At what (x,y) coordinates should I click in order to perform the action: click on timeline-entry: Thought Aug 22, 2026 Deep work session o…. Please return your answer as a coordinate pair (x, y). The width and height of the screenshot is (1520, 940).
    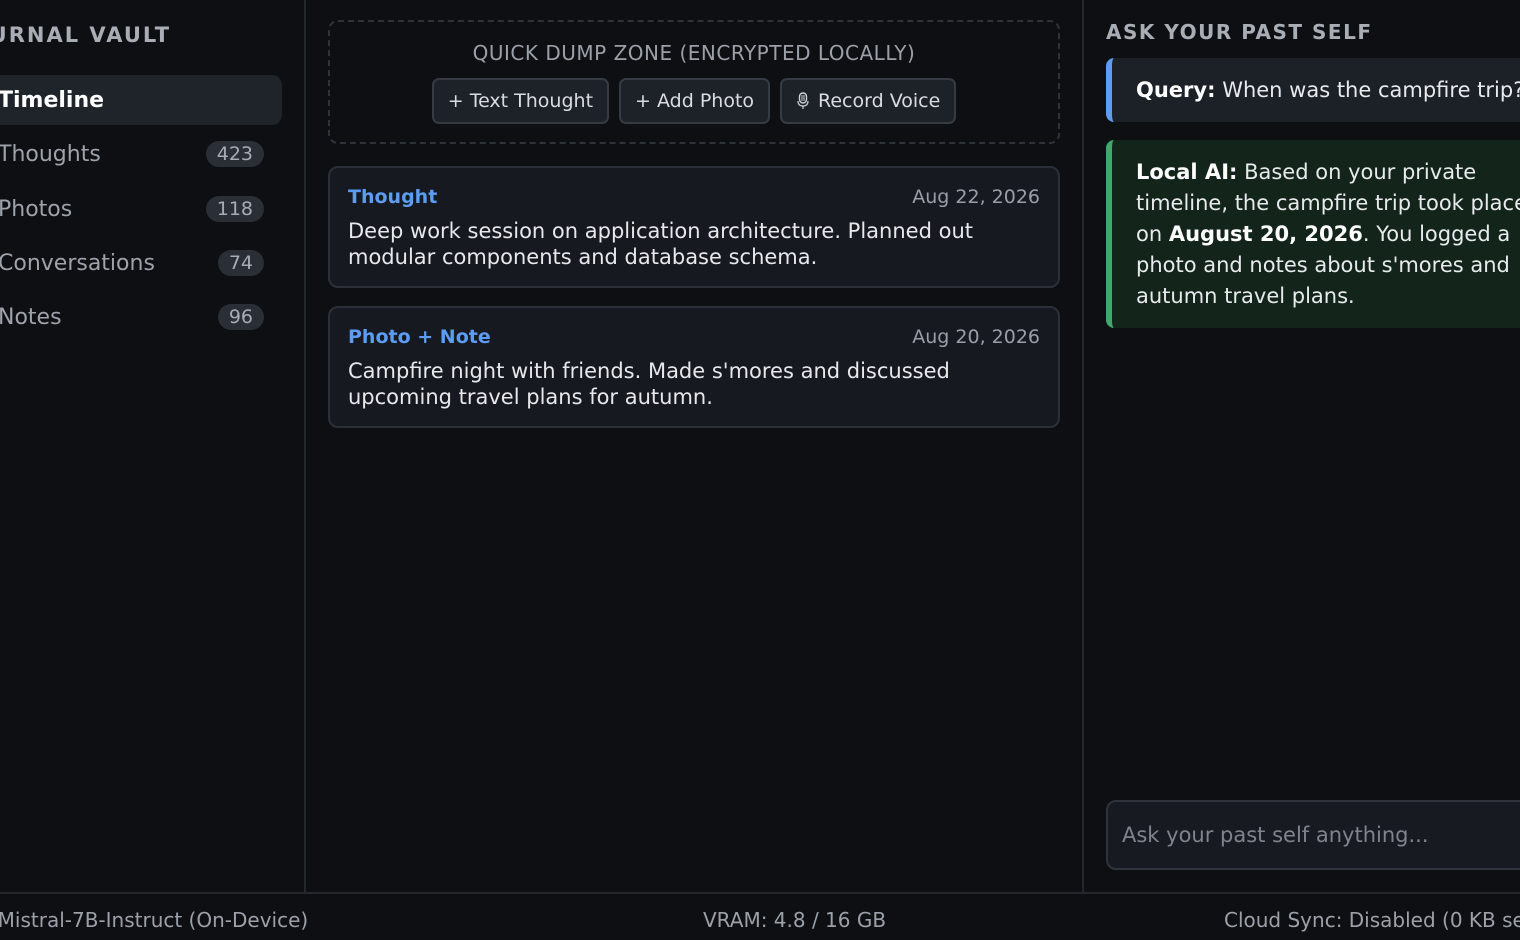
    Looking at the image, I should click on (694, 227).